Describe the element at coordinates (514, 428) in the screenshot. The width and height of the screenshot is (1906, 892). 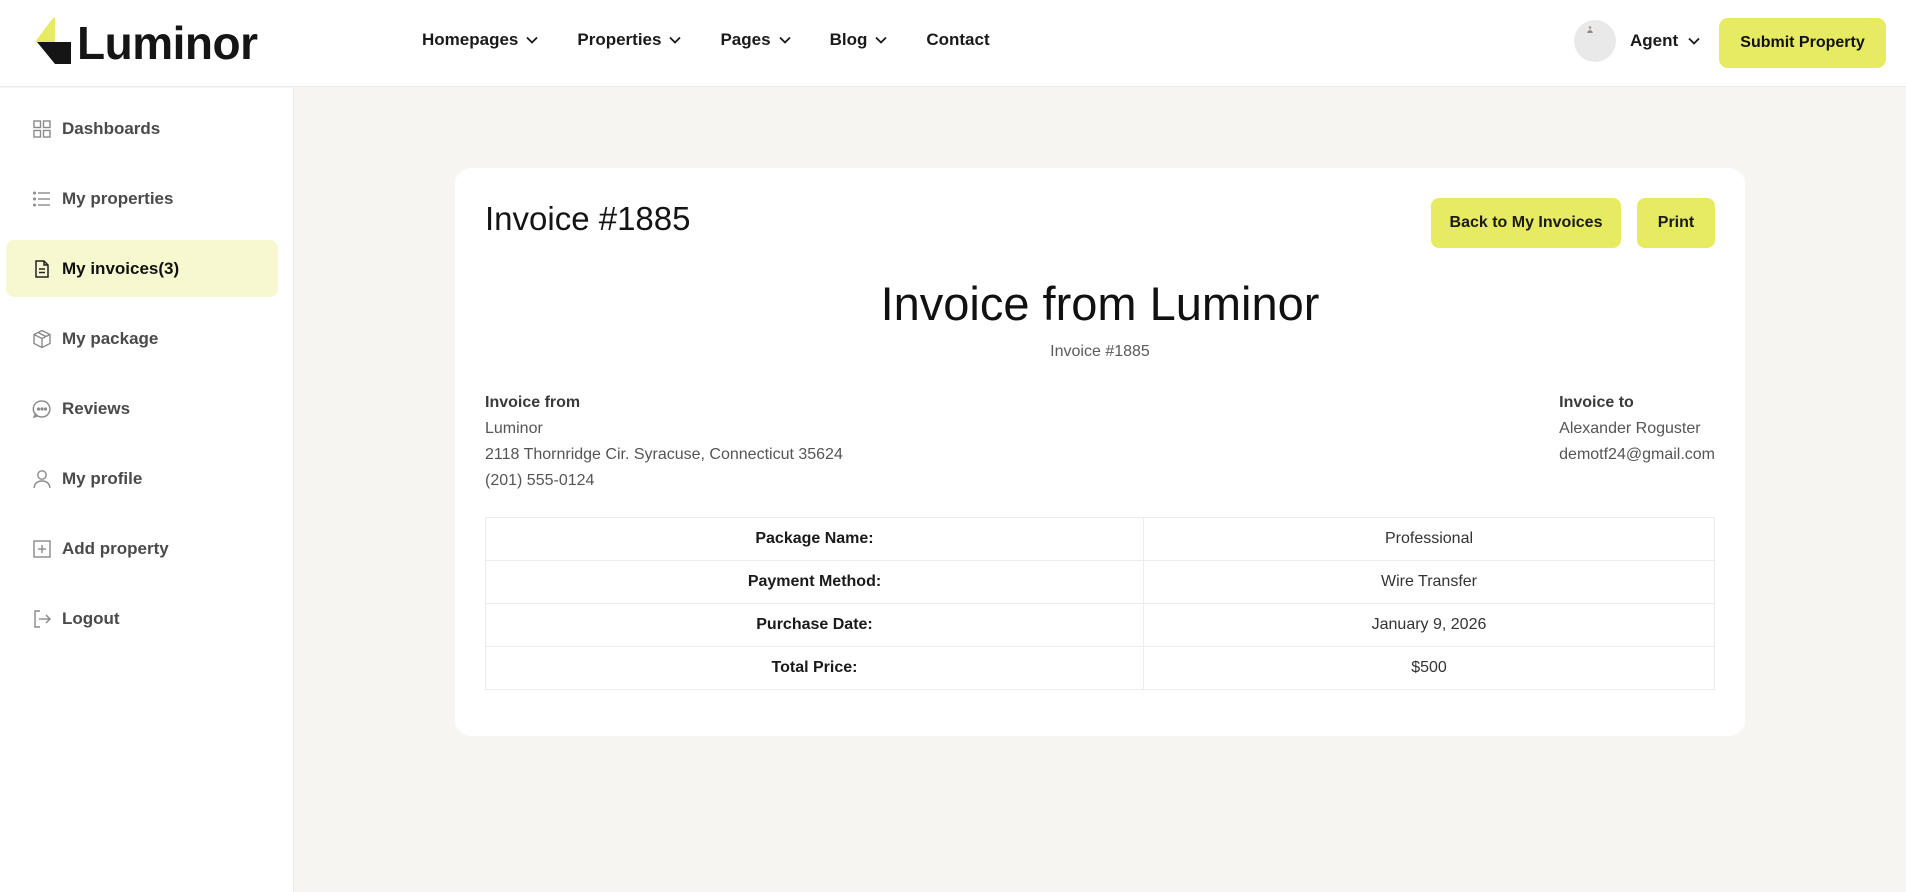
I see `invoice-from-name: Luminor` at that location.